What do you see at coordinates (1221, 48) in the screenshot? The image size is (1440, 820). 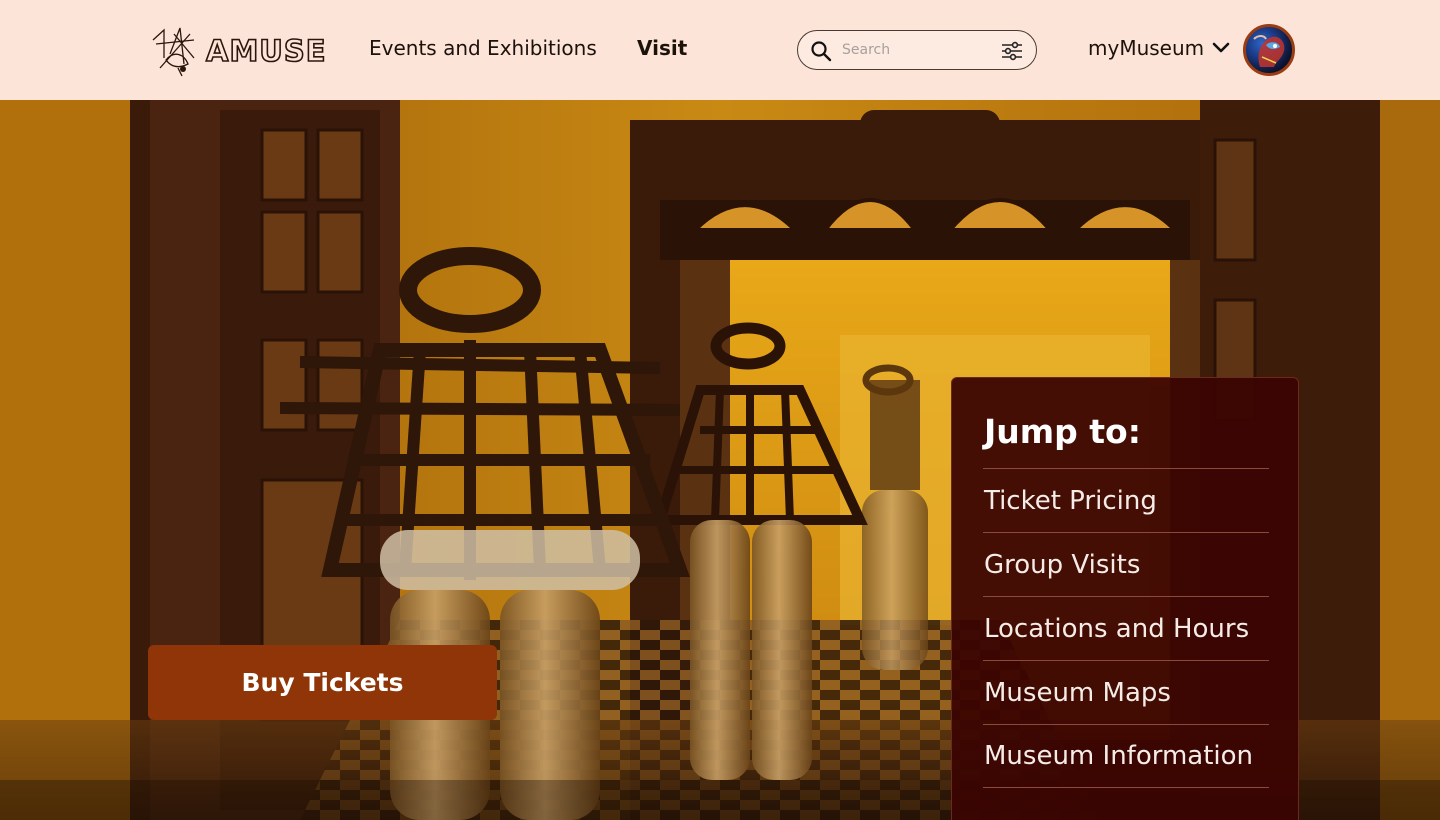 I see `chevron-down-icon` at bounding box center [1221, 48].